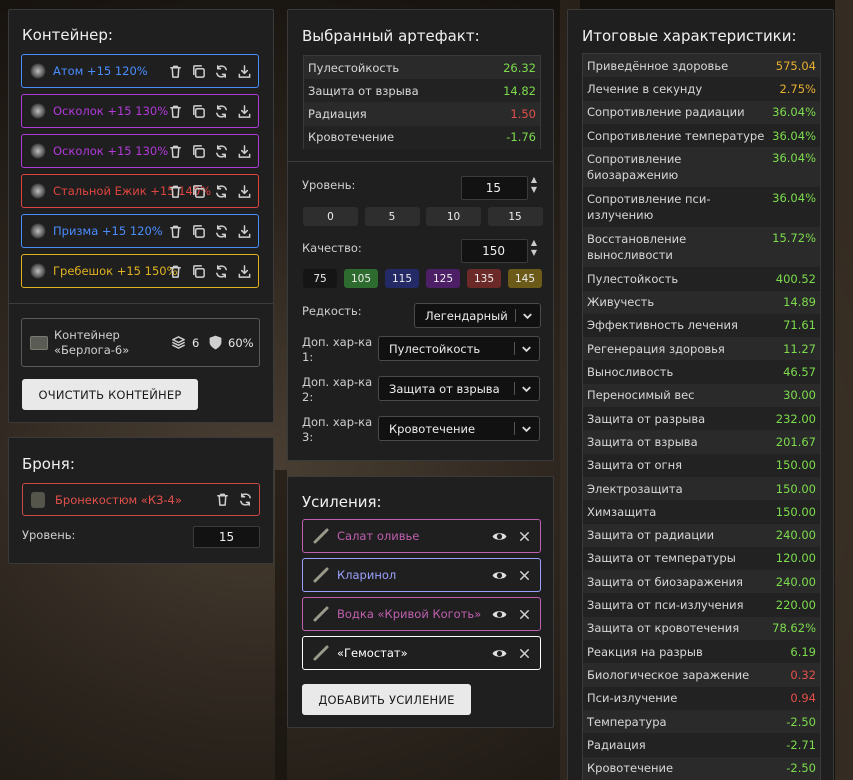  I want to click on quality-preset-button: 135, so click(484, 278).